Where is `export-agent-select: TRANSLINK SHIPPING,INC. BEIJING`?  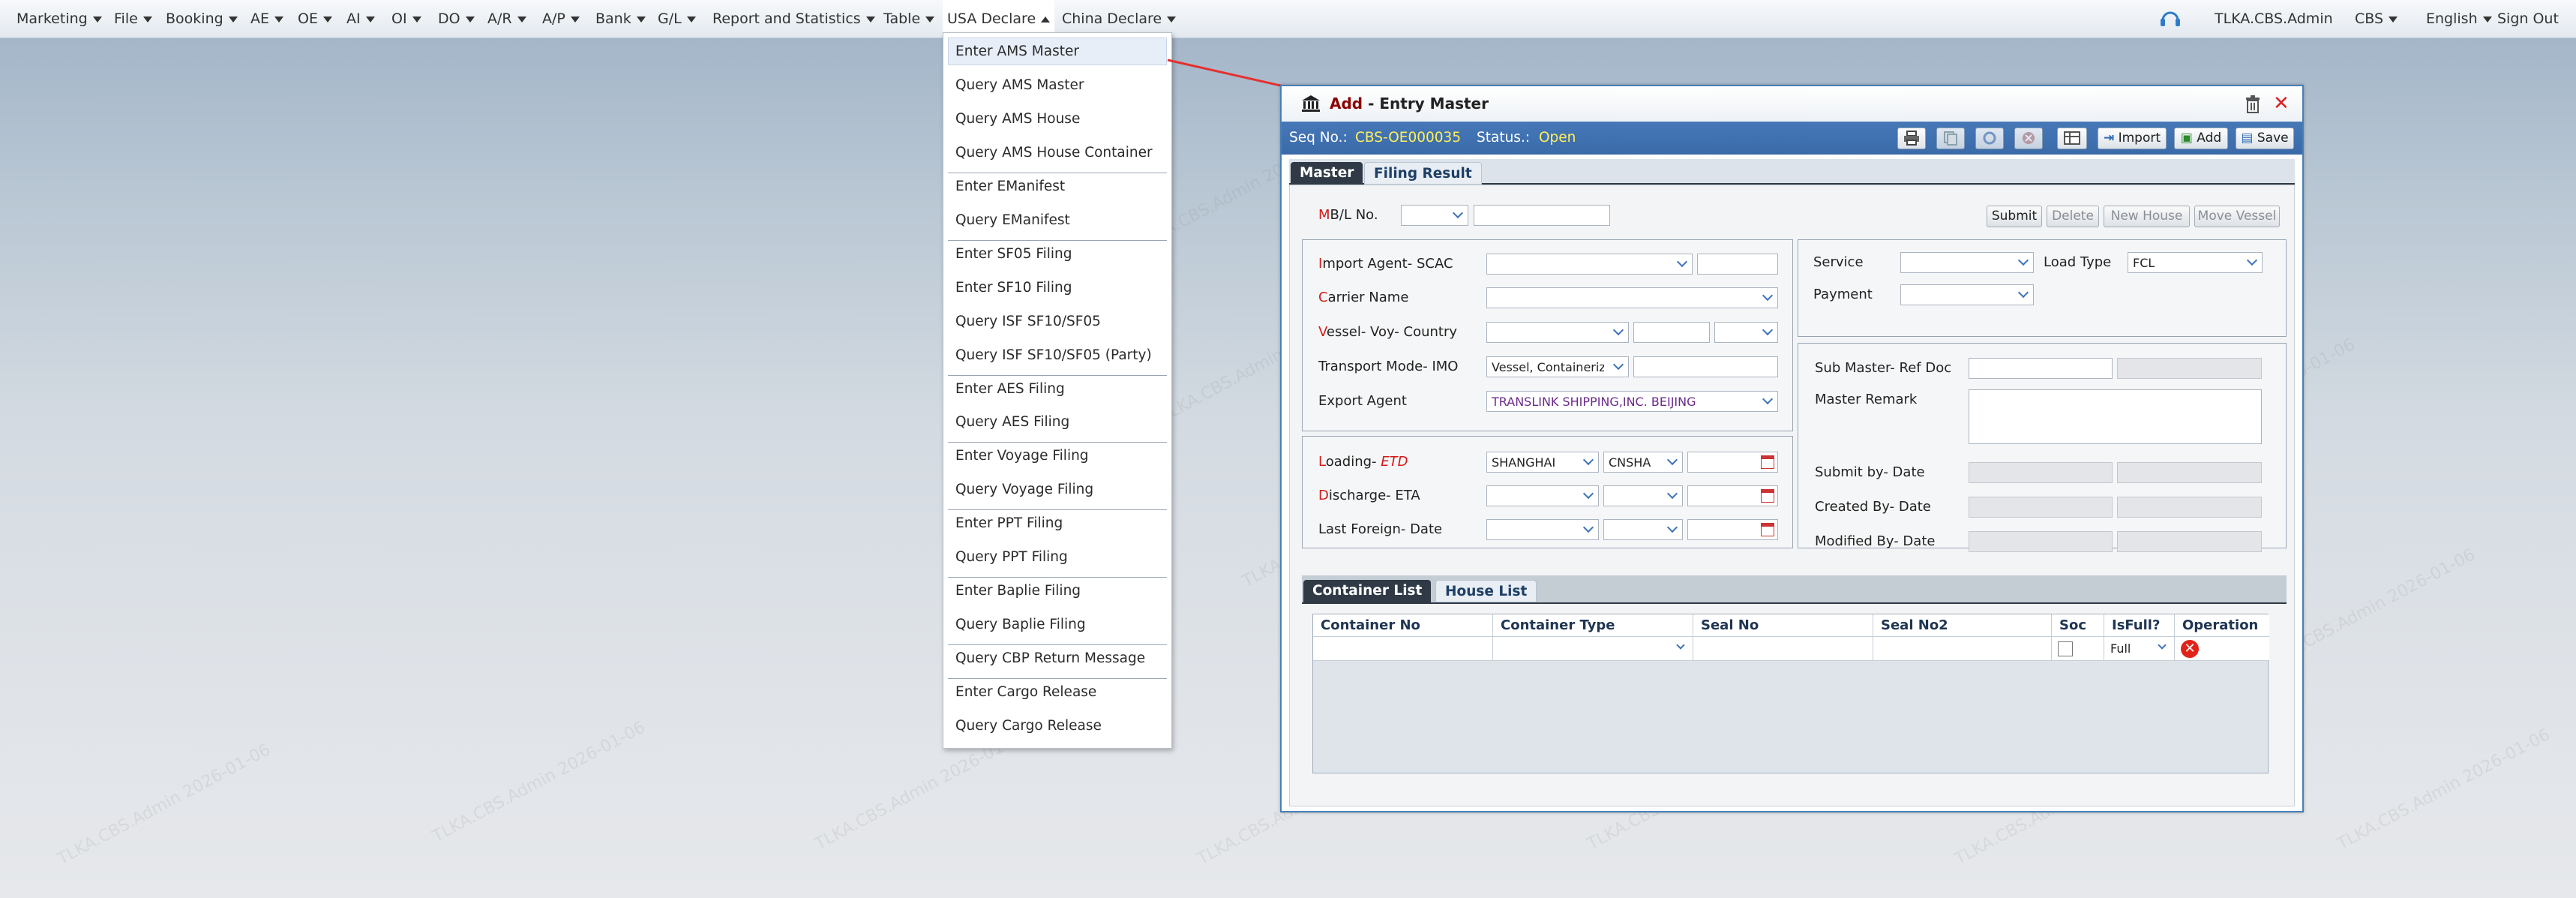
export-agent-select: TRANSLINK SHIPPING,INC. BEIJING is located at coordinates (1632, 401).